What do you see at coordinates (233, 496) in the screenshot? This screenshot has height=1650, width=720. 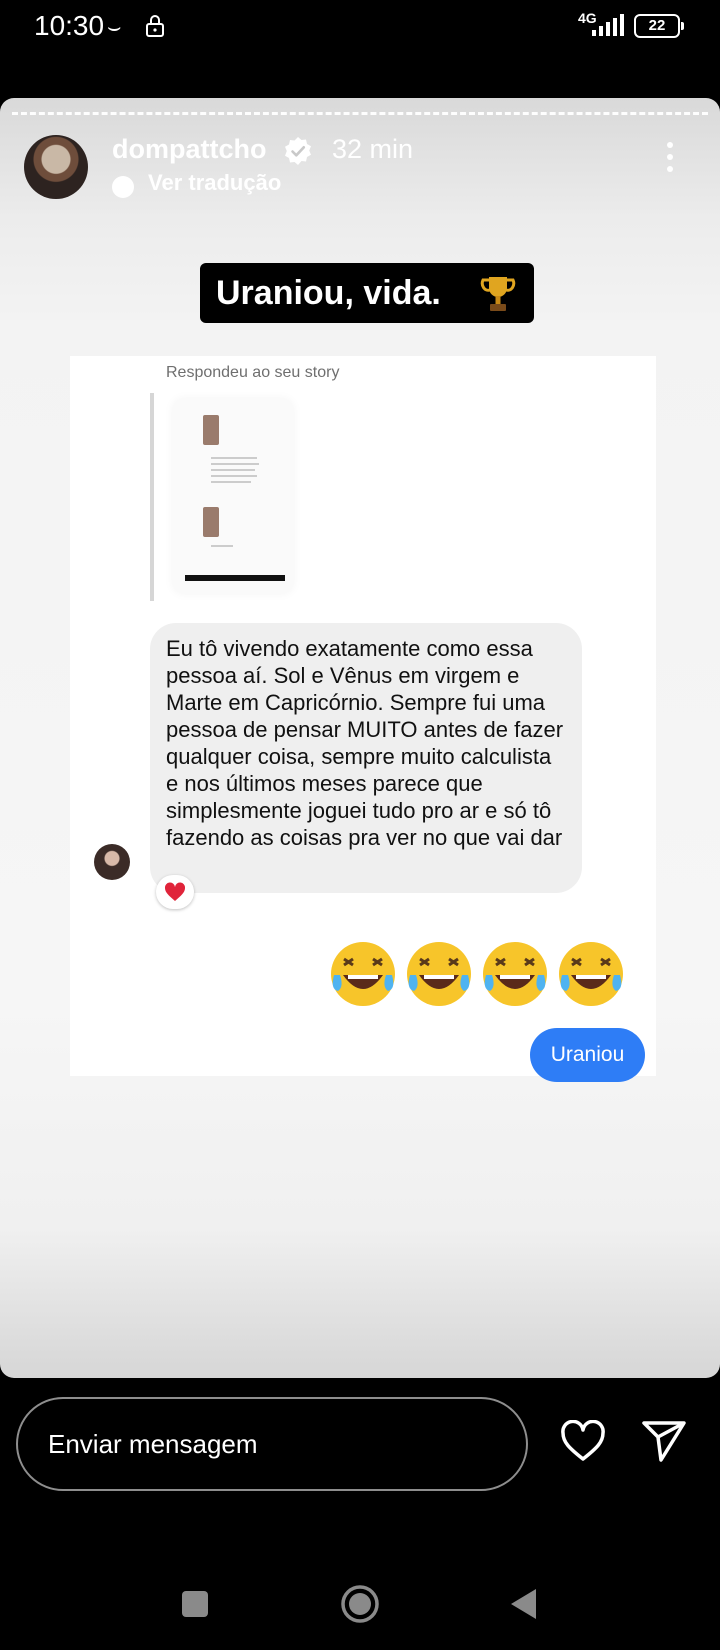 I see `story-thumbnail` at bounding box center [233, 496].